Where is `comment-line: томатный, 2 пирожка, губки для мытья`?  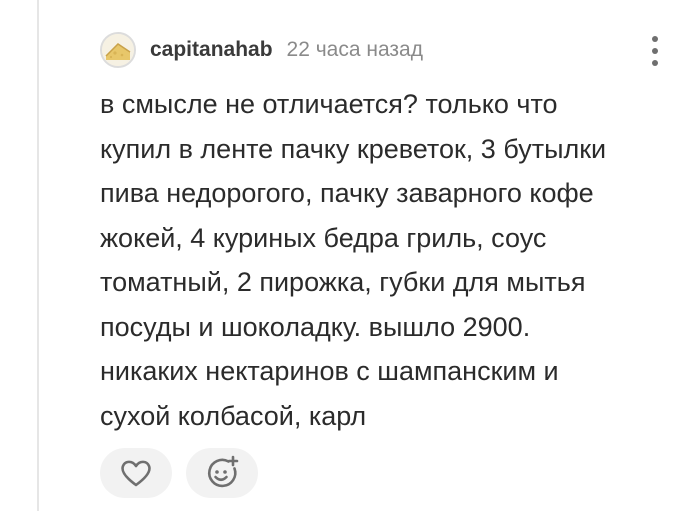 comment-line: томатный, 2 пирожка, губки для мытья is located at coordinates (343, 282).